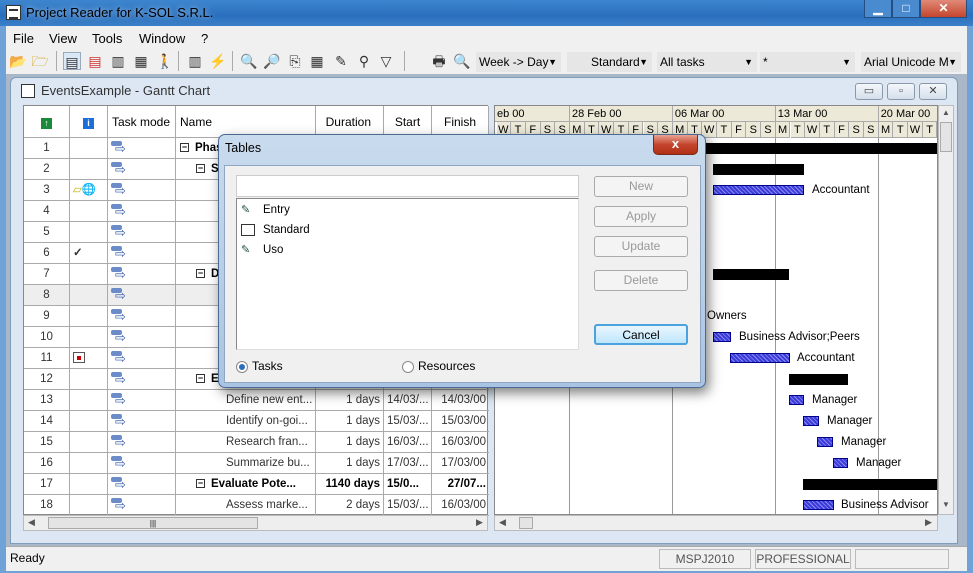 Image resolution: width=973 pixels, height=573 pixels. Describe the element at coordinates (40, 61) in the screenshot. I see `open-web-icon: 🗁` at that location.